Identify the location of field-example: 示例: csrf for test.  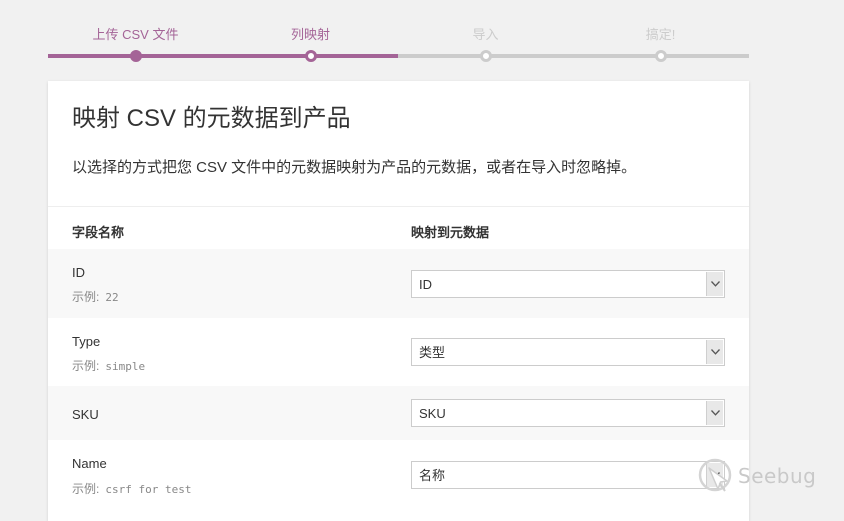
(131, 488).